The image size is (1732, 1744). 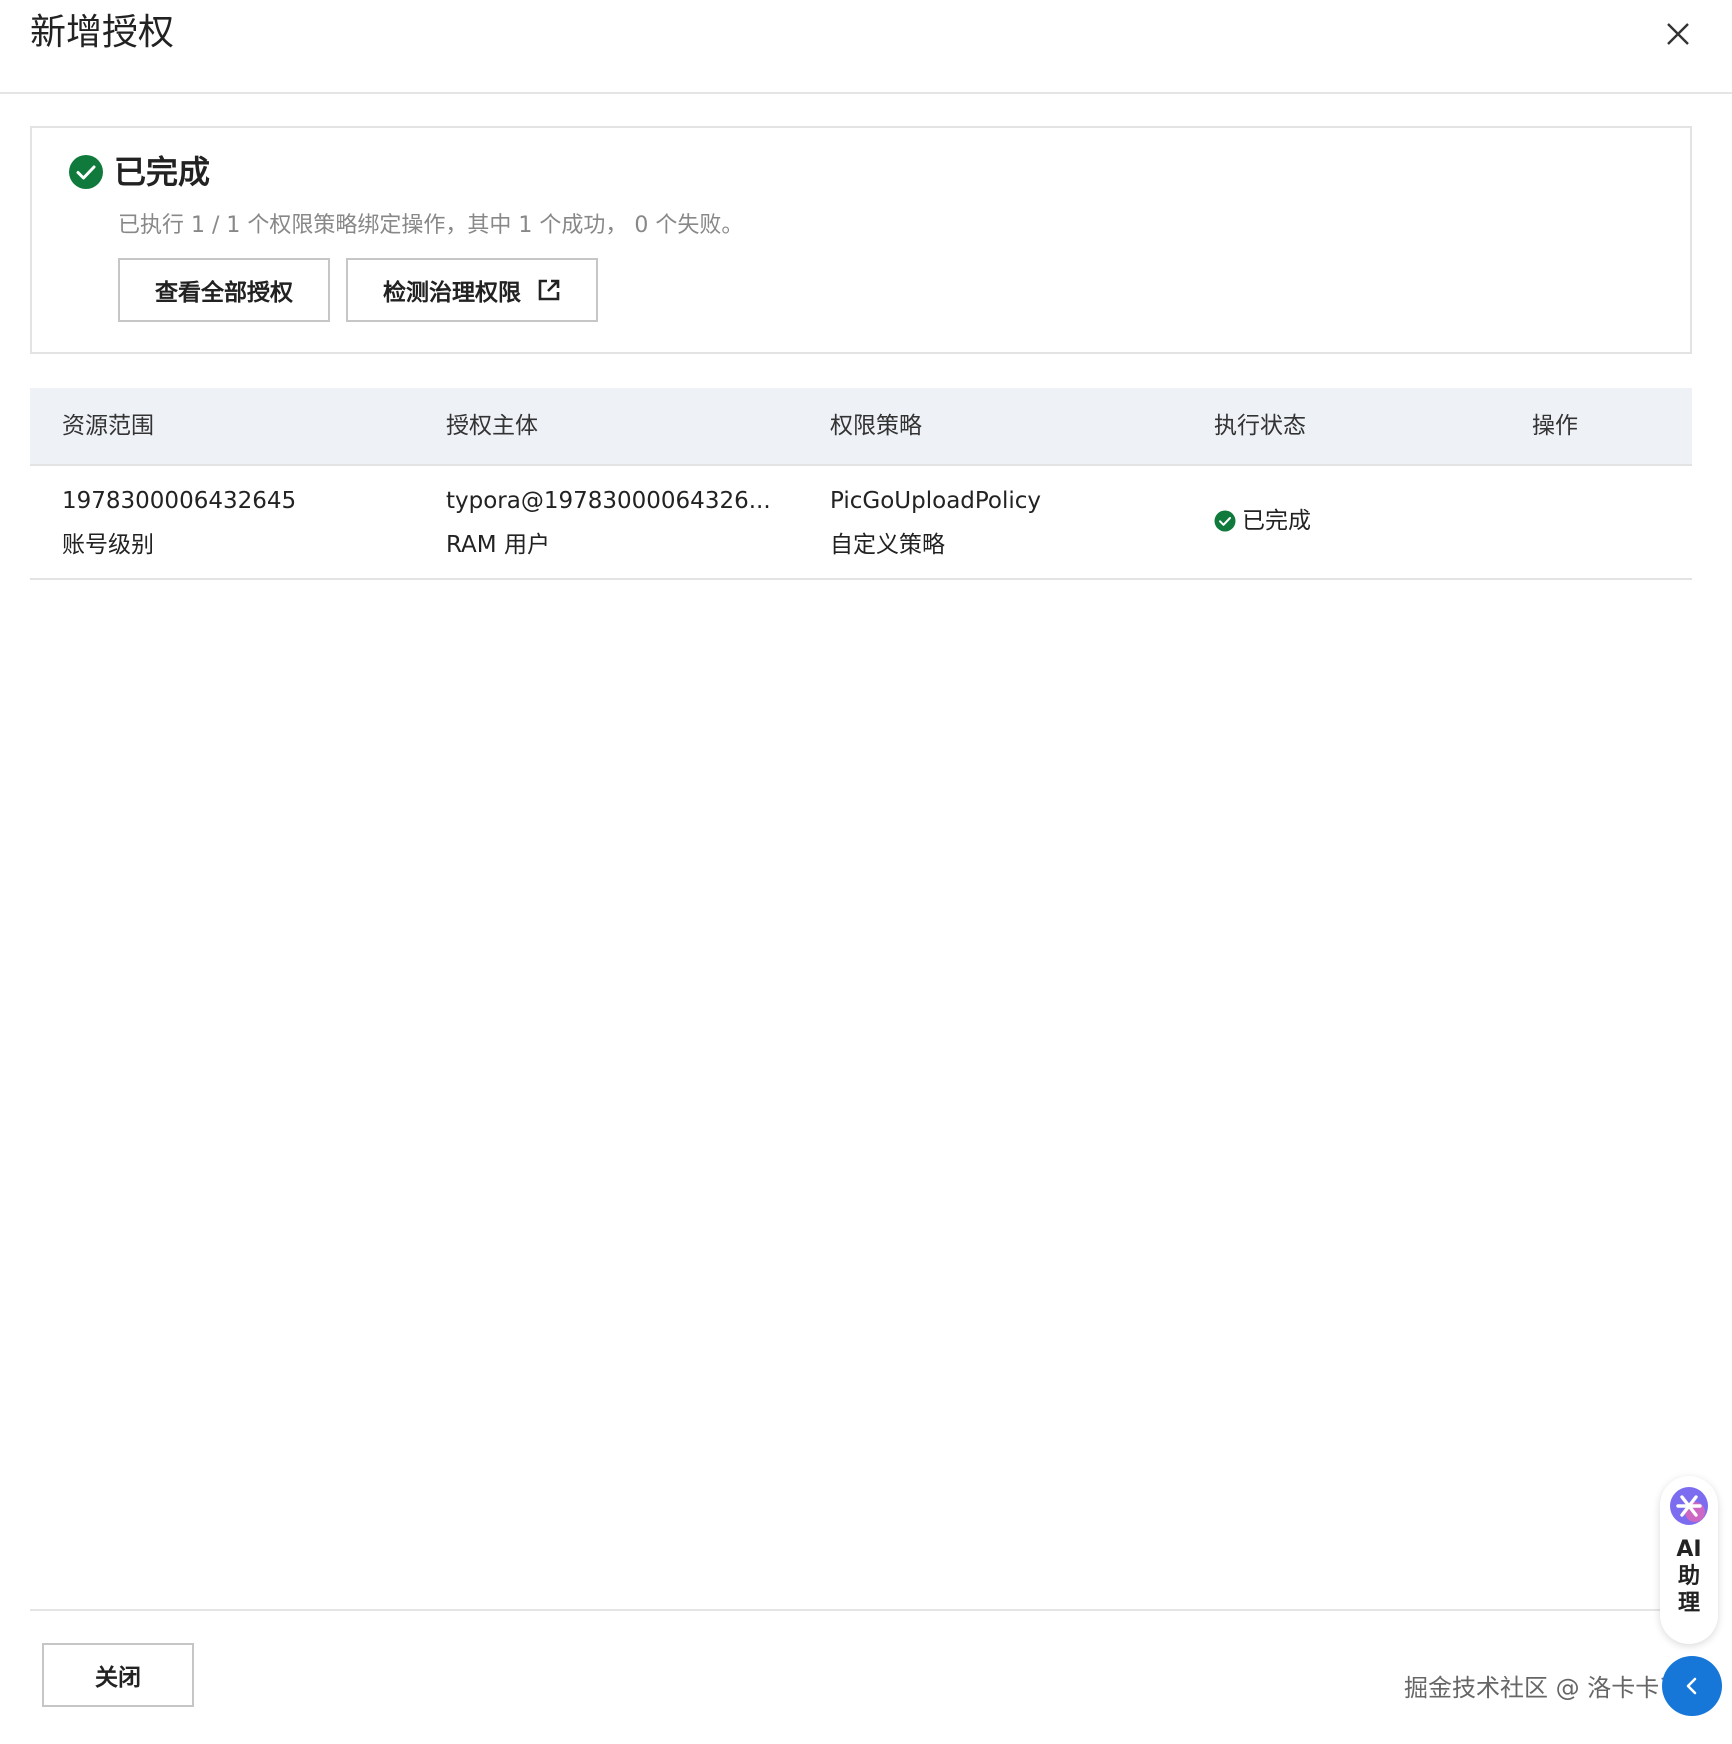 I want to click on scope-type: 账号级别, so click(x=108, y=545).